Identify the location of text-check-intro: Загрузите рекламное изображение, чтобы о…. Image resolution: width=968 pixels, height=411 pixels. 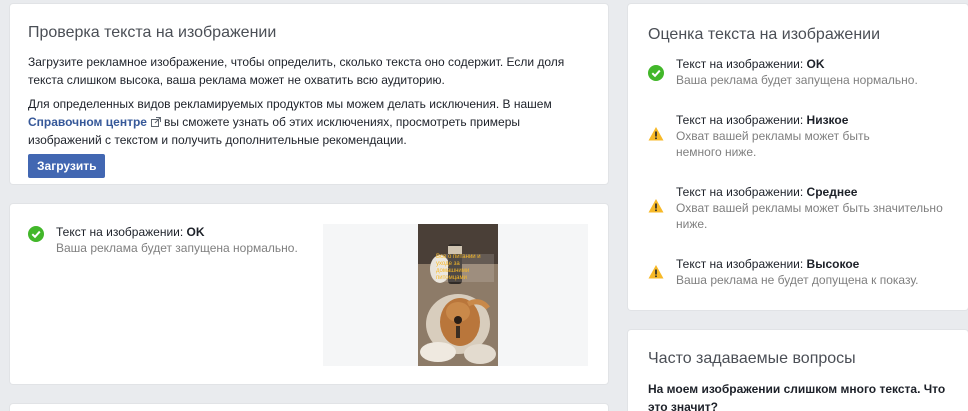
(296, 71).